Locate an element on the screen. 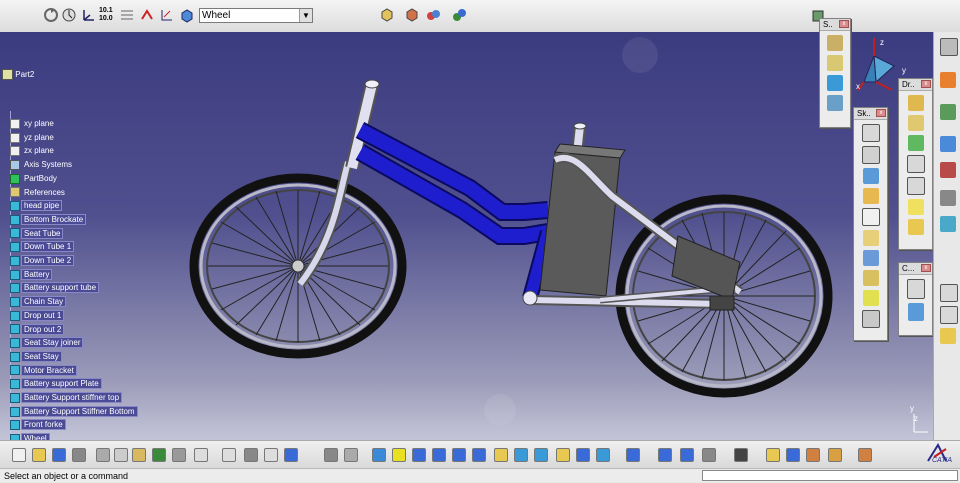 This screenshot has width=960, height=483. render-icon is located at coordinates (773, 455).